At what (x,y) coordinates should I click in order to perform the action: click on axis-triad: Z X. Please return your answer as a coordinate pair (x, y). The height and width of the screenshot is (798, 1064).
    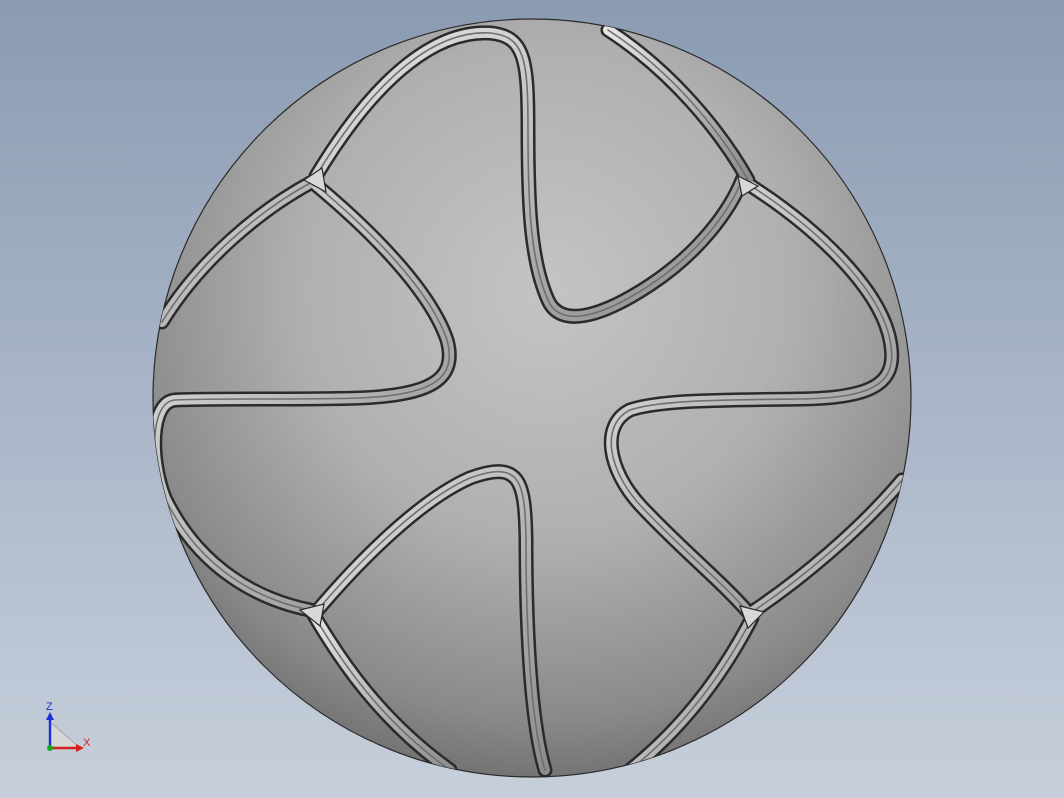
    Looking at the image, I should click on (68, 726).